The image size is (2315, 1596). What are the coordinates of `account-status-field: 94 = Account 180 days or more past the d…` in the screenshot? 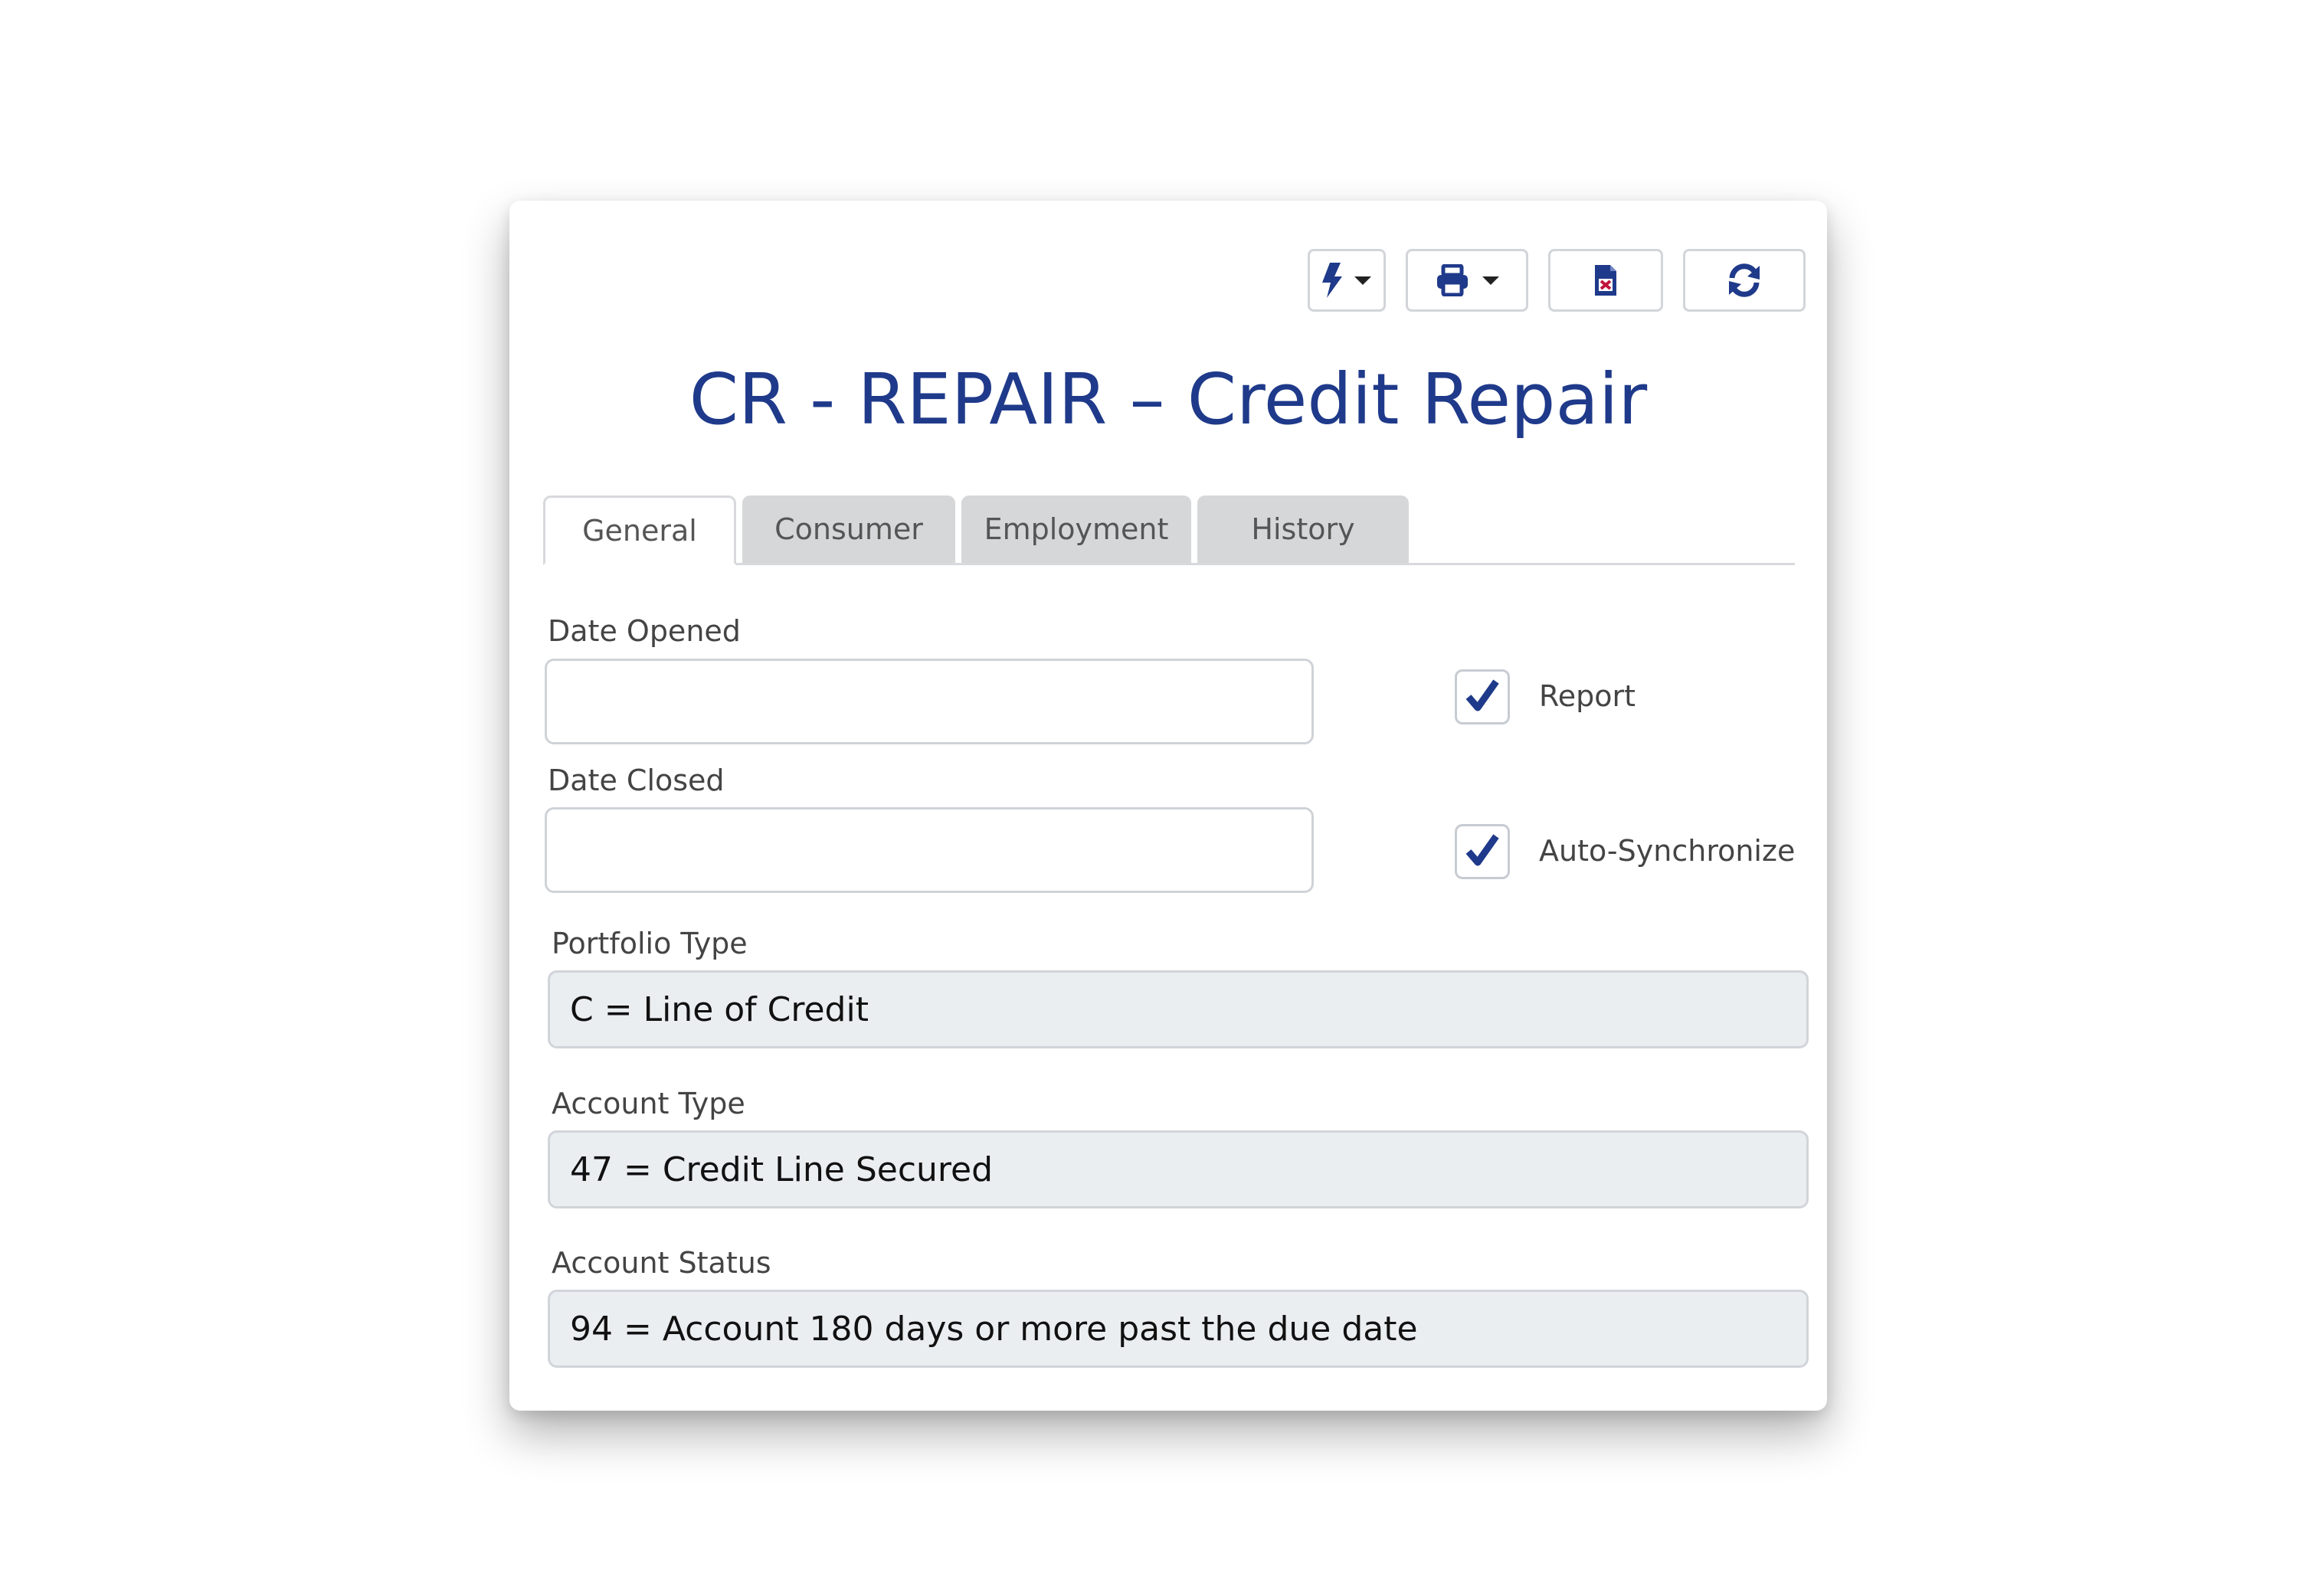 It's located at (1178, 1329).